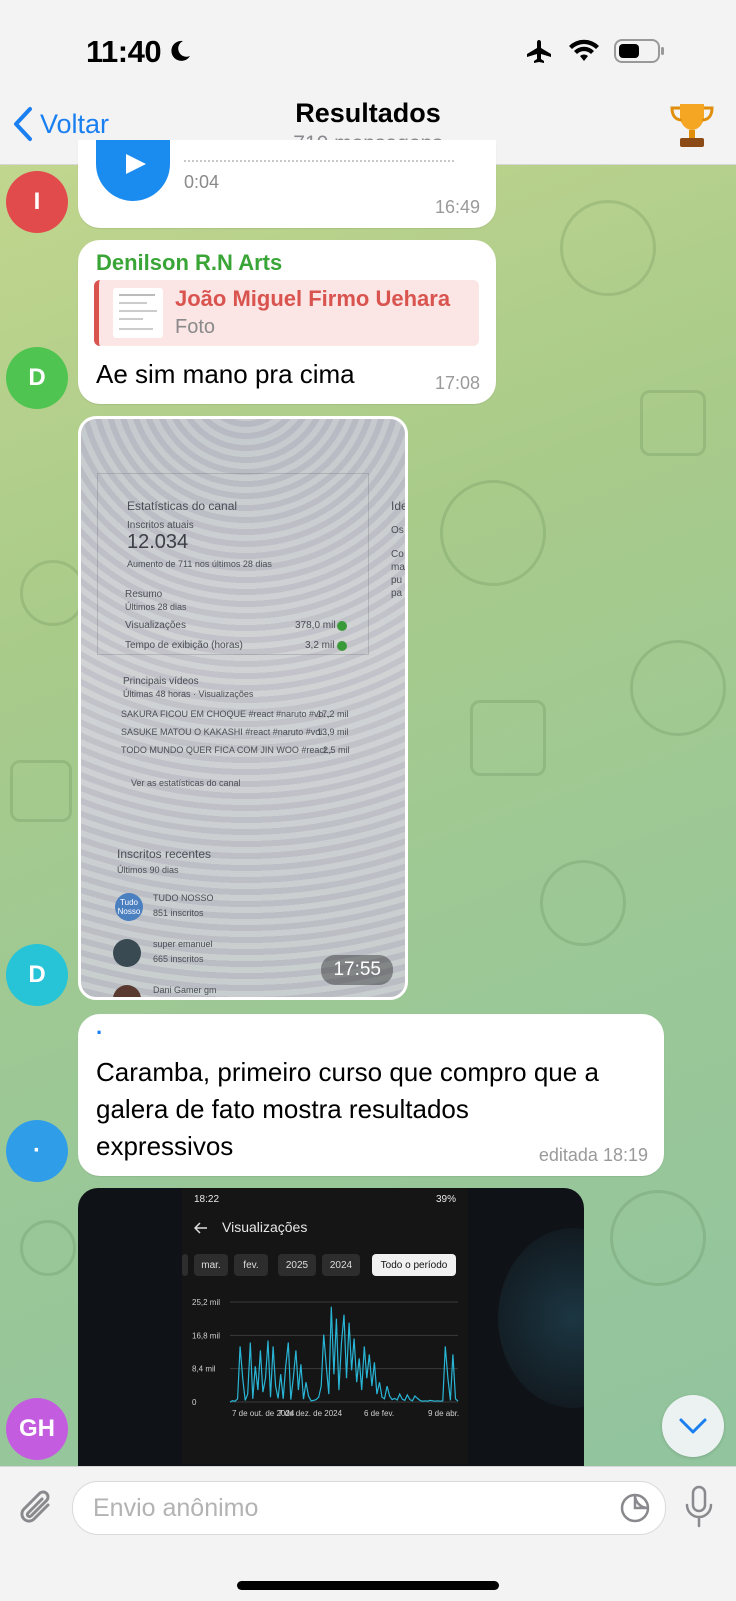 The width and height of the screenshot is (736, 1601). I want to click on phone-battery: 39%, so click(446, 1199).